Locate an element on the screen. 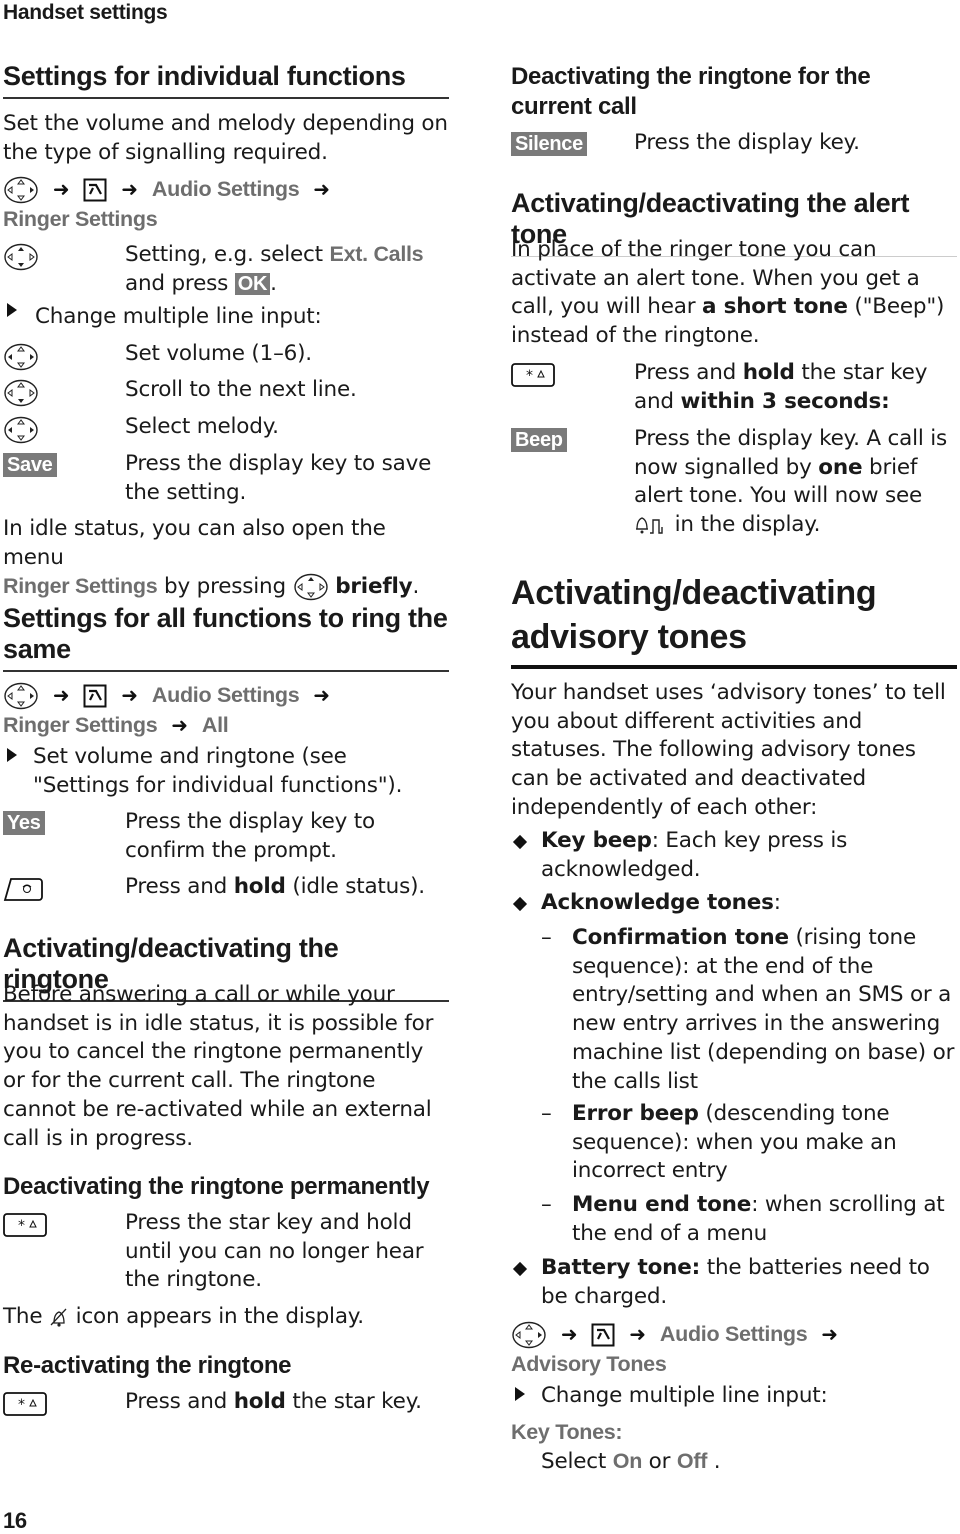  option-on: On is located at coordinates (627, 1461).